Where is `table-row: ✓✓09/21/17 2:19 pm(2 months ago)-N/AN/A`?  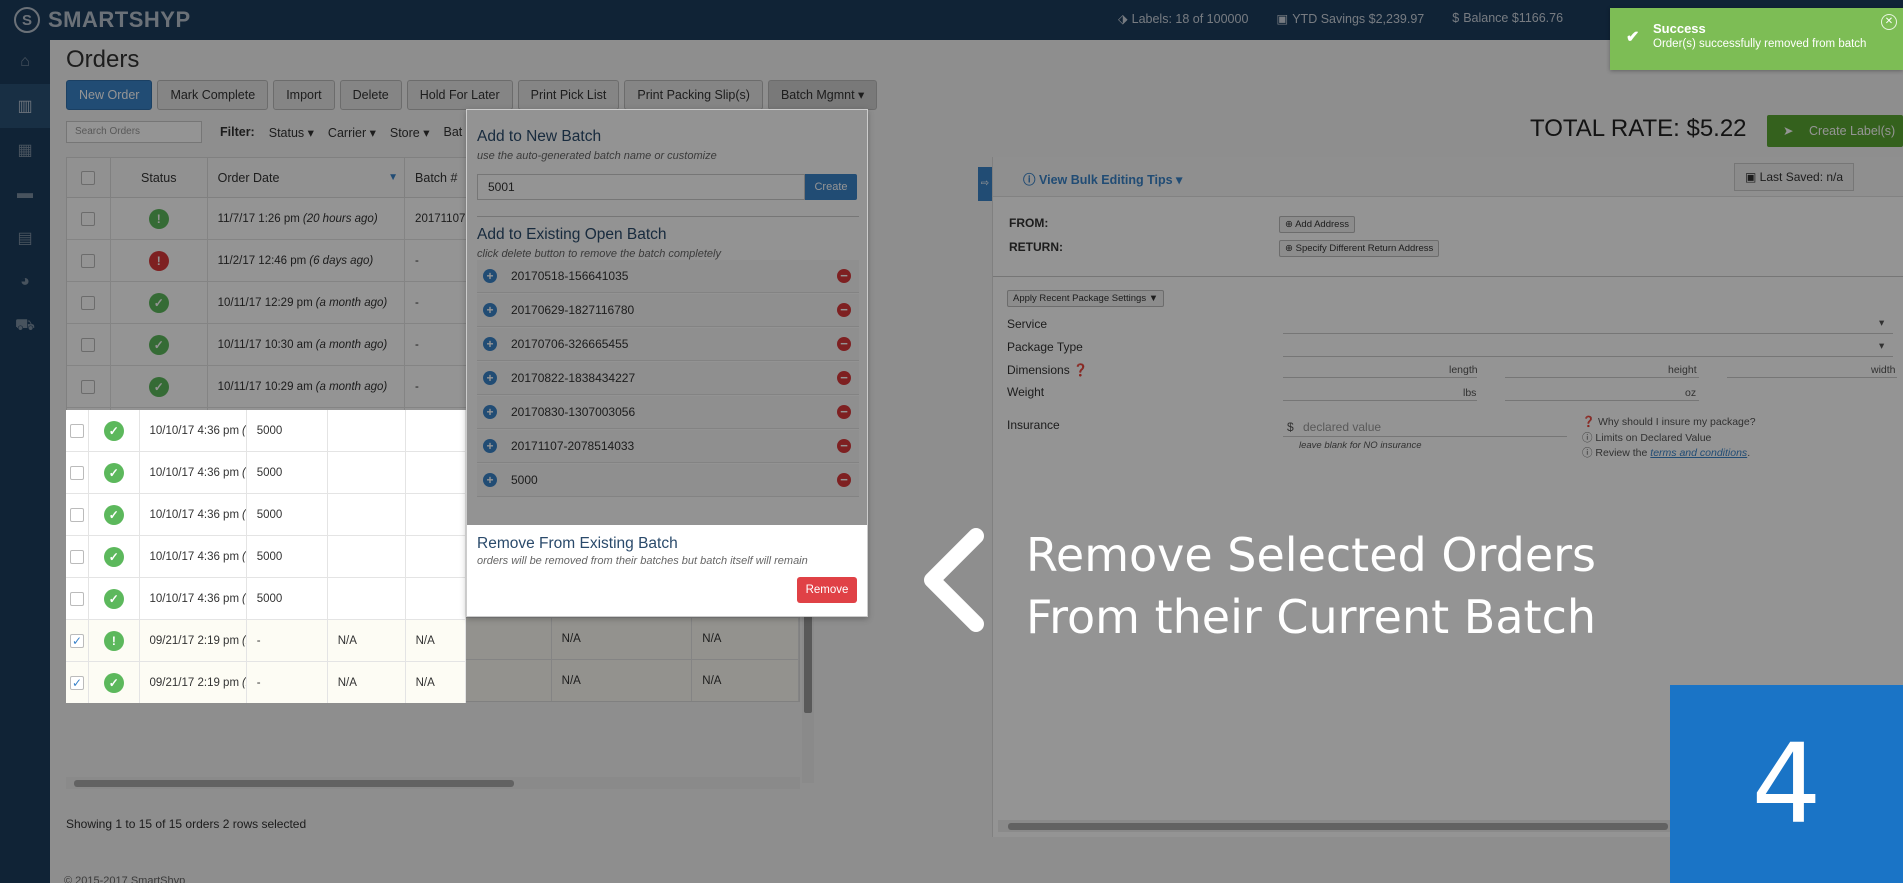 table-row: ✓✓09/21/17 2:19 pm(2 months ago)-N/AN/A is located at coordinates (266, 682).